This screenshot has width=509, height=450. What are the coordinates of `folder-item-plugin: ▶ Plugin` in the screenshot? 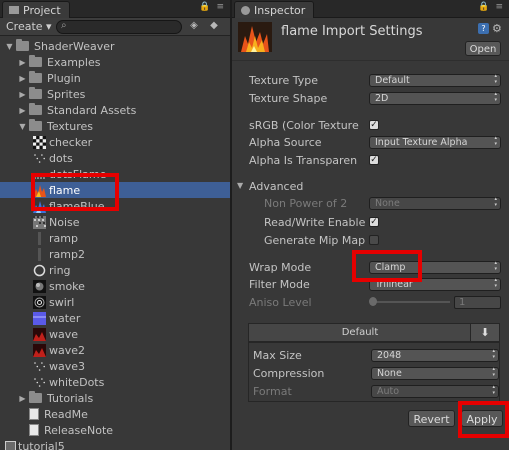 It's located at (115, 78).